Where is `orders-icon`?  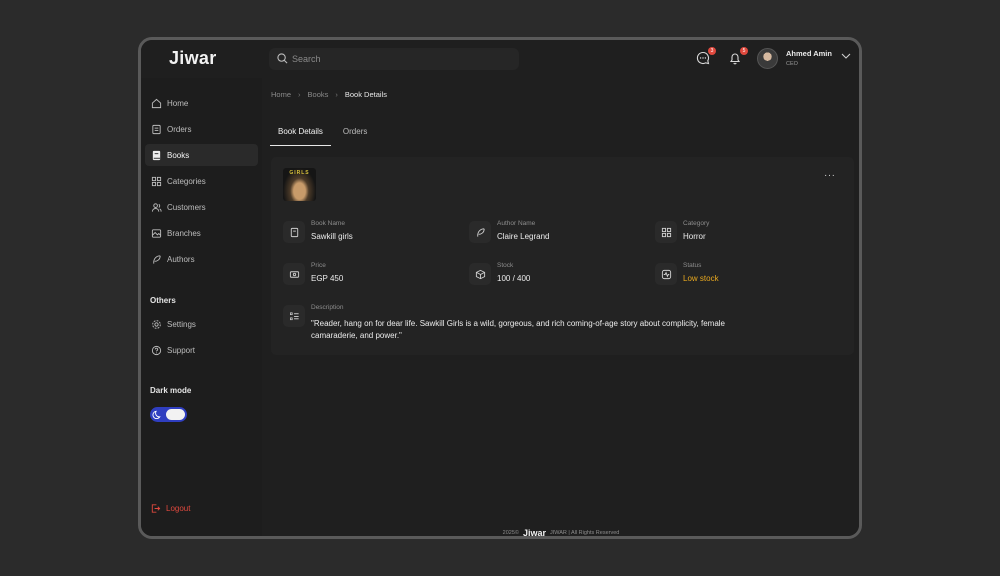
orders-icon is located at coordinates (156, 129).